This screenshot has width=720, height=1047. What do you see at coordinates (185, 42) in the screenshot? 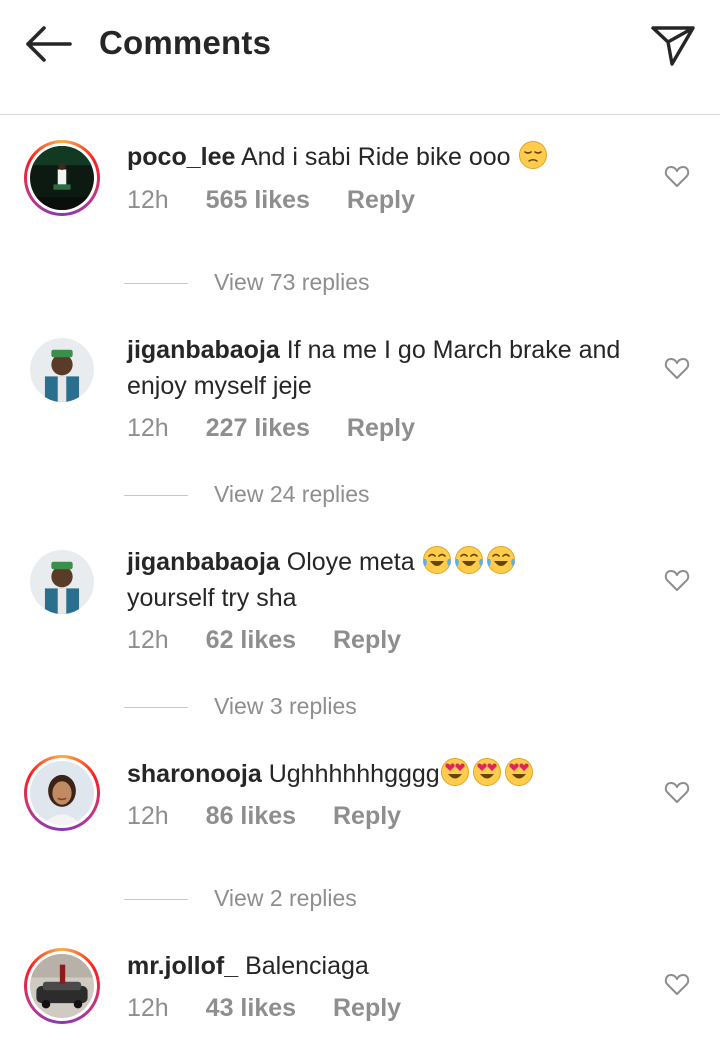
I see `page-title: Comments` at bounding box center [185, 42].